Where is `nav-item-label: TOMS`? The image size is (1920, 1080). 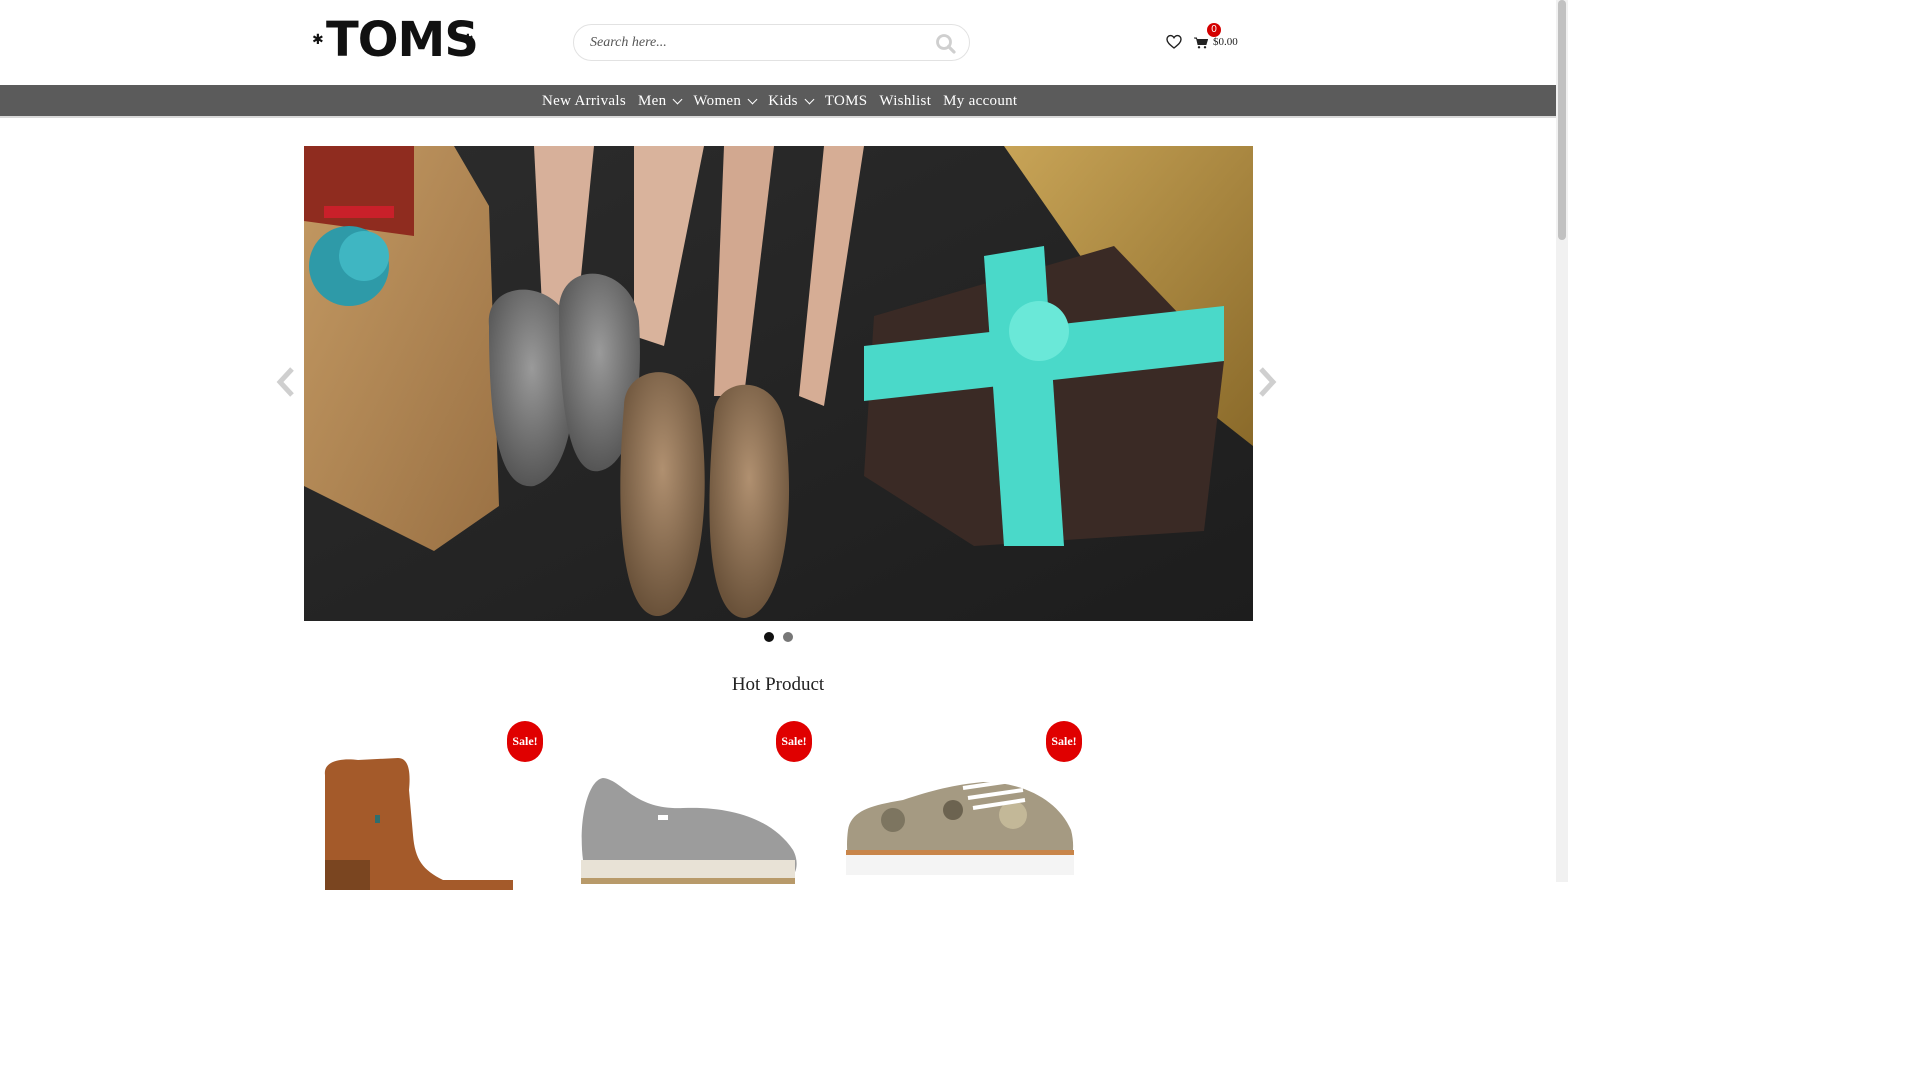
nav-item-label: TOMS is located at coordinates (846, 101).